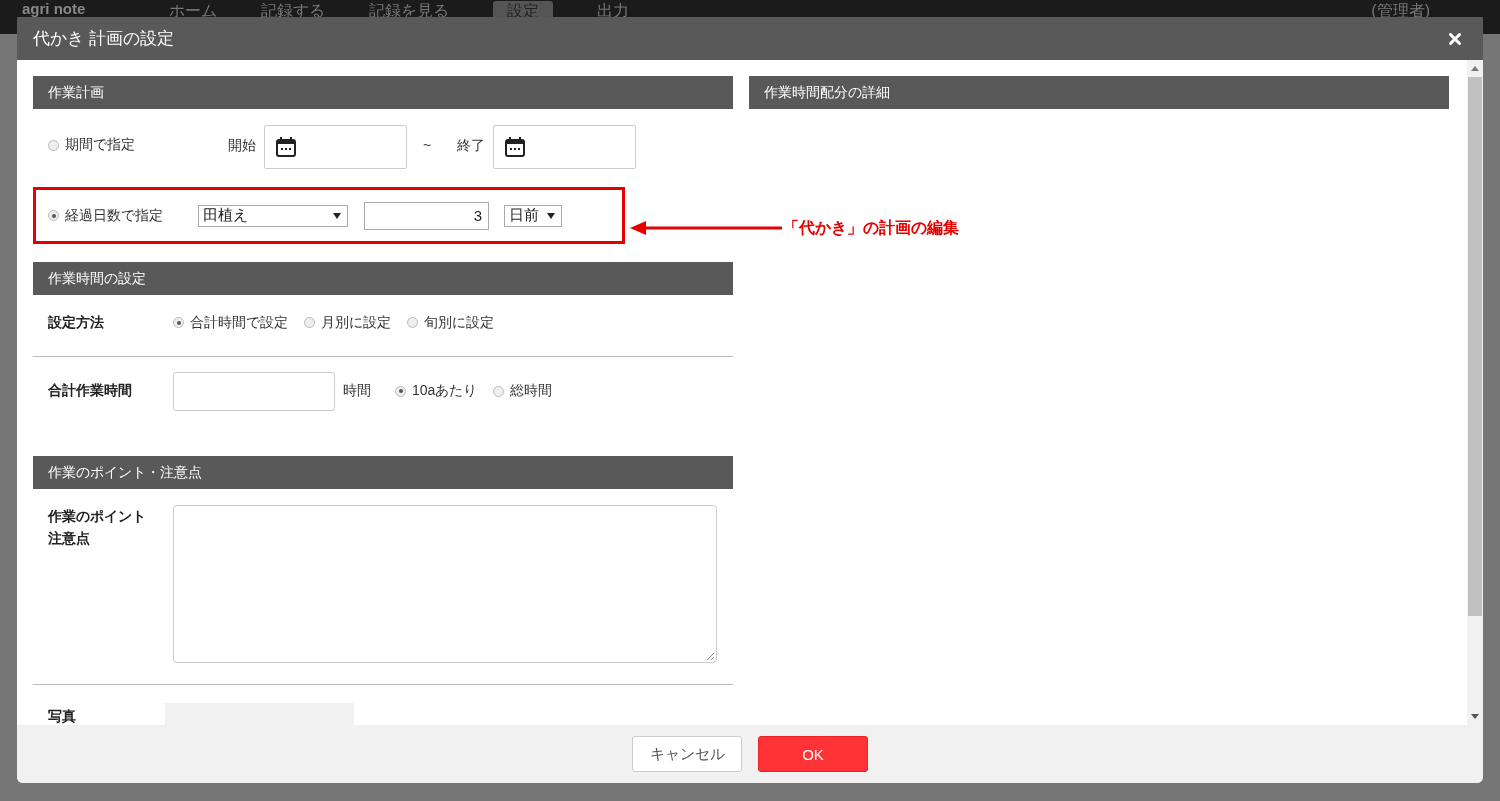  Describe the element at coordinates (357, 391) in the screenshot. I see `unit-label: 時間` at that location.